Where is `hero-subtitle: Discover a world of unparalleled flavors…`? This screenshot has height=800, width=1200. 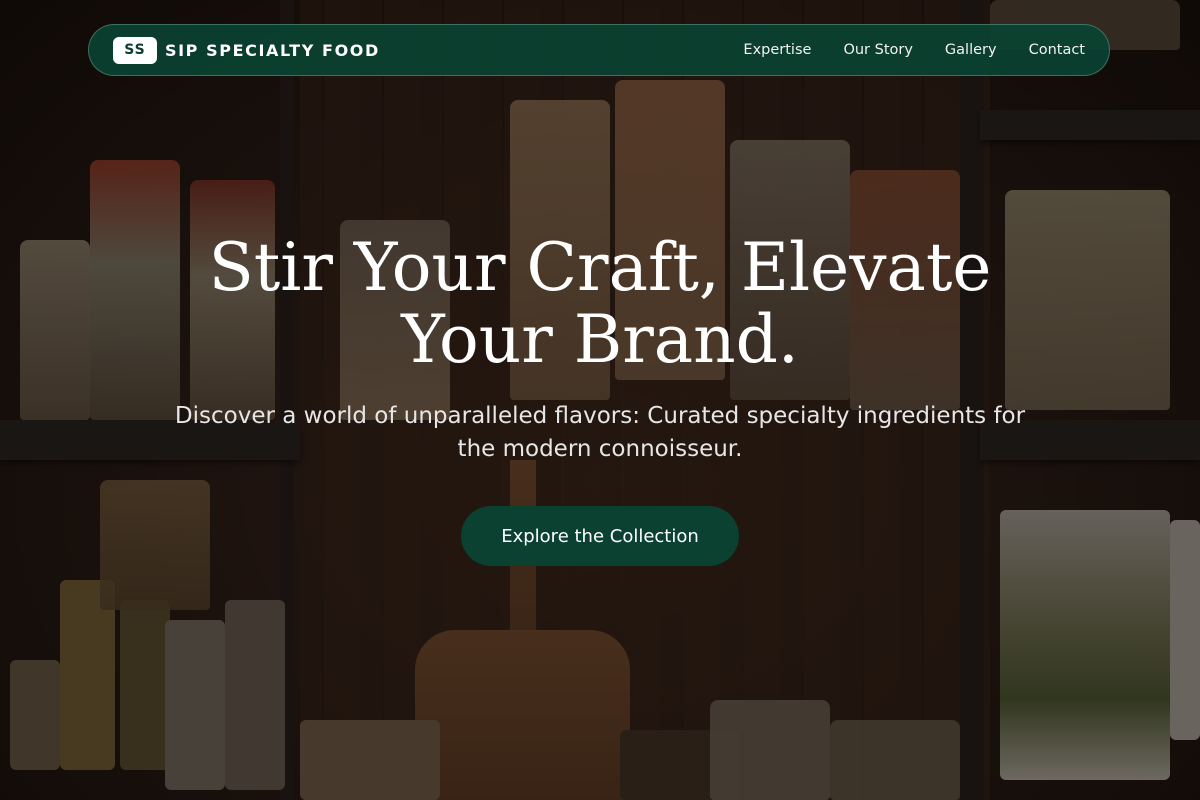
hero-subtitle: Discover a world of unparalleled flavors… is located at coordinates (600, 432).